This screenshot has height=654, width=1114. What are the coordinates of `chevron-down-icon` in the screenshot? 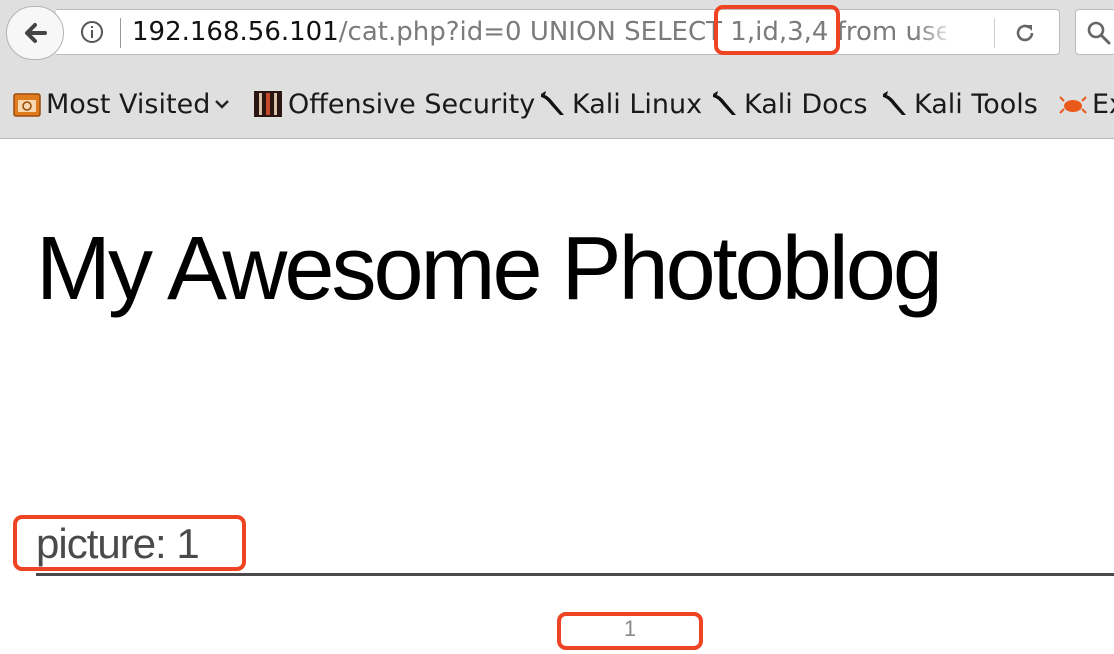 It's located at (222, 104).